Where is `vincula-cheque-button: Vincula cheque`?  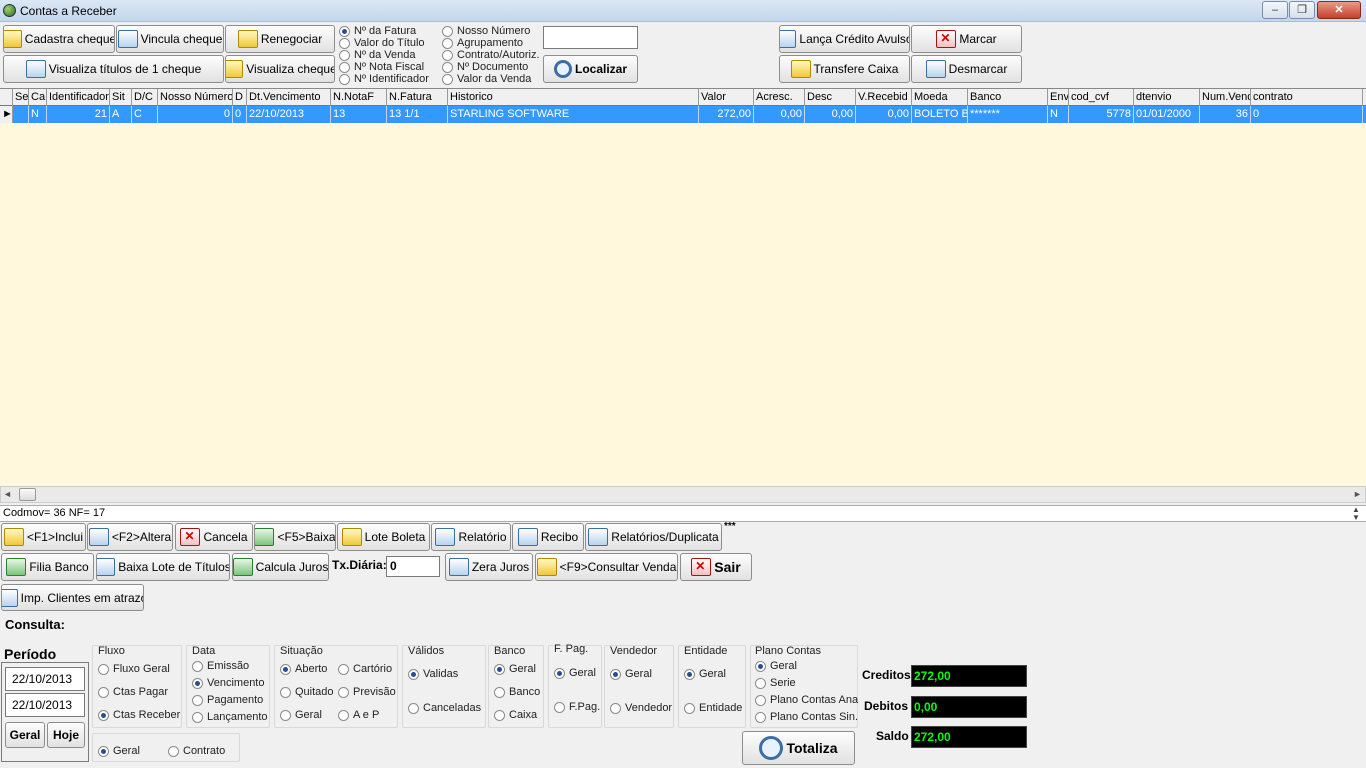
vincula-cheque-button: Vincula cheque is located at coordinates (170, 39).